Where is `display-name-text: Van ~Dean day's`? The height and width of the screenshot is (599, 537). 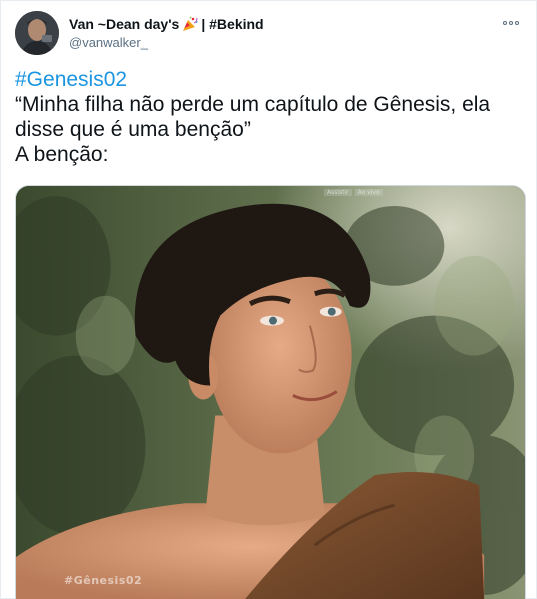
display-name-text: Van ~Dean day's is located at coordinates (124, 24).